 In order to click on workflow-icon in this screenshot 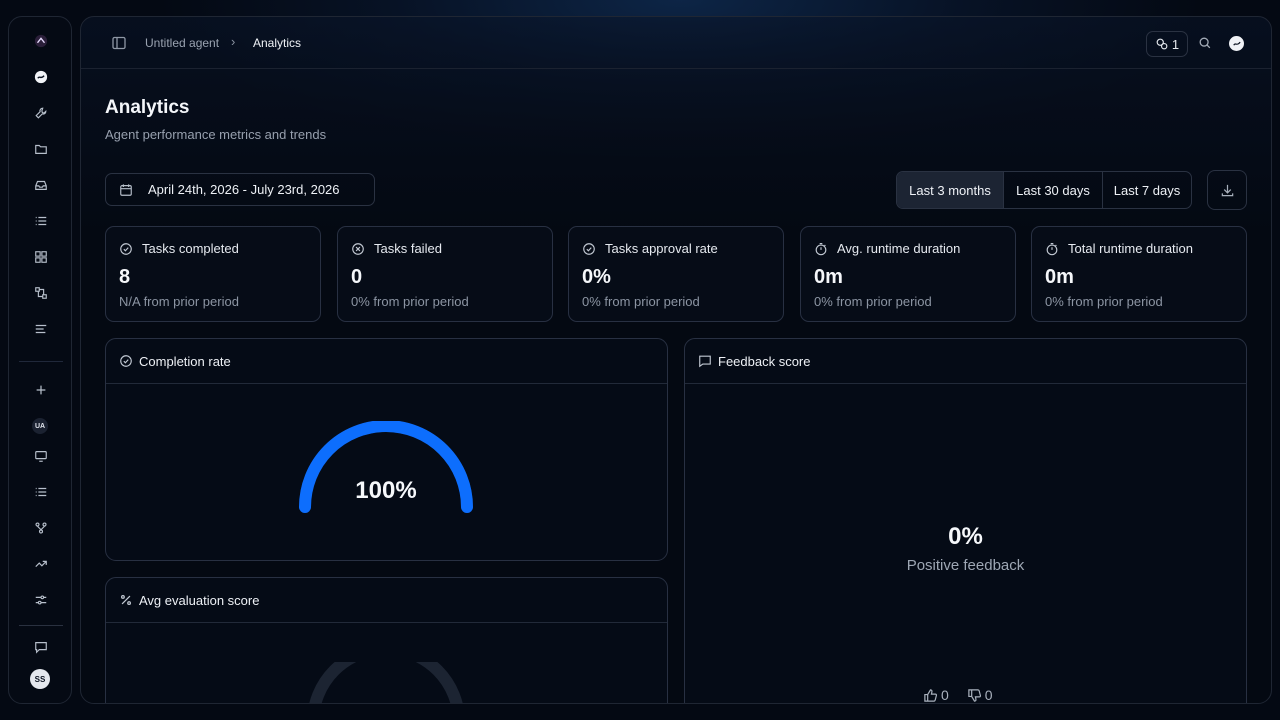, I will do `click(41, 293)`.